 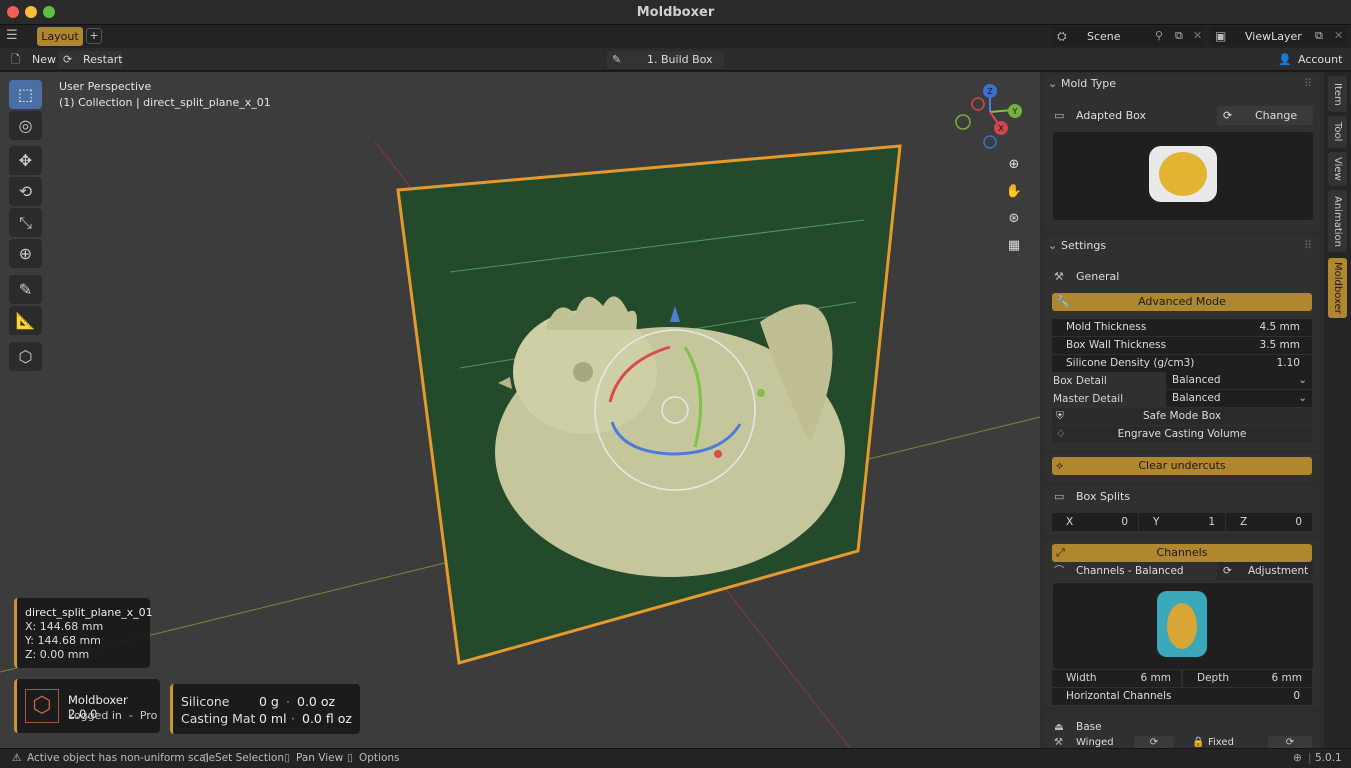 What do you see at coordinates (1197, 35) in the screenshot?
I see `remove-scene-icon: ✕` at bounding box center [1197, 35].